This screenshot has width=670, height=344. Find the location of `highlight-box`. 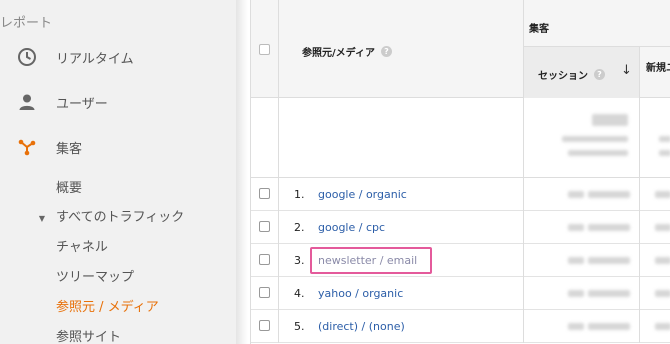

highlight-box is located at coordinates (371, 260).